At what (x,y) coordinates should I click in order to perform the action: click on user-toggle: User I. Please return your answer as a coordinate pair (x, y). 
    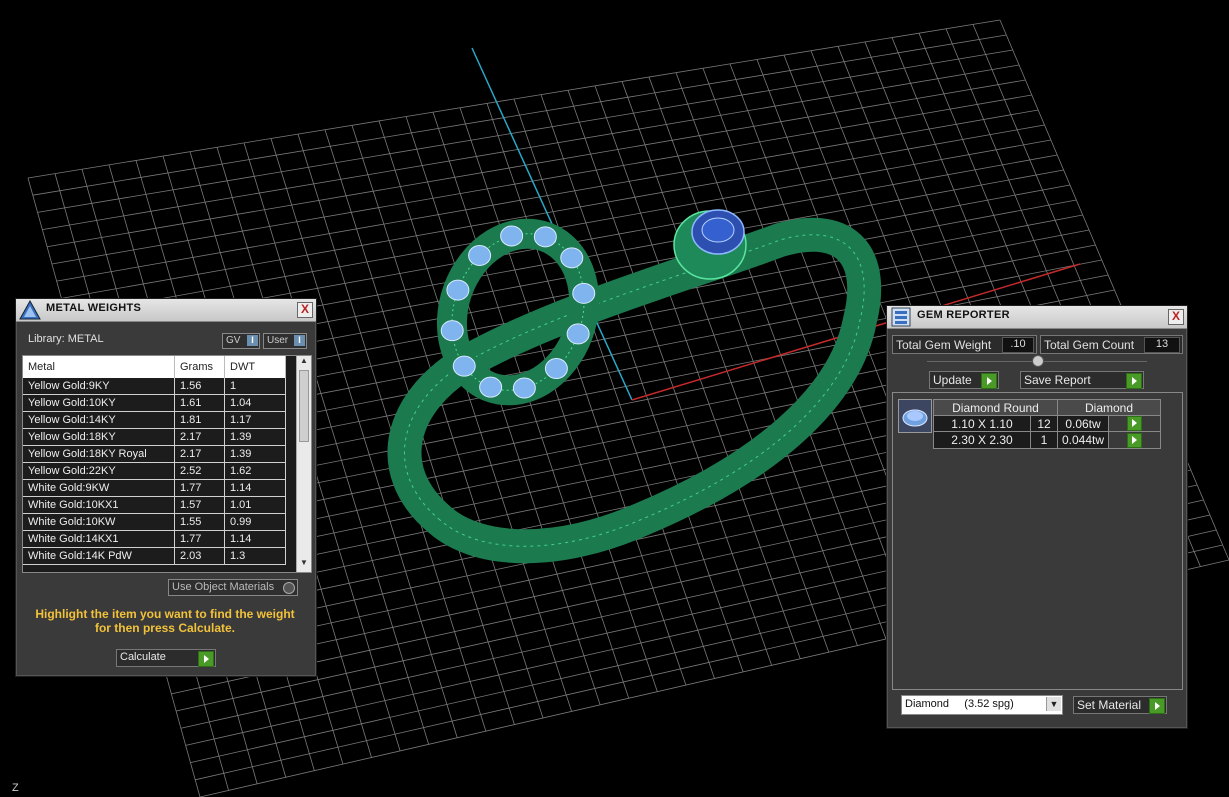
    Looking at the image, I should click on (285, 341).